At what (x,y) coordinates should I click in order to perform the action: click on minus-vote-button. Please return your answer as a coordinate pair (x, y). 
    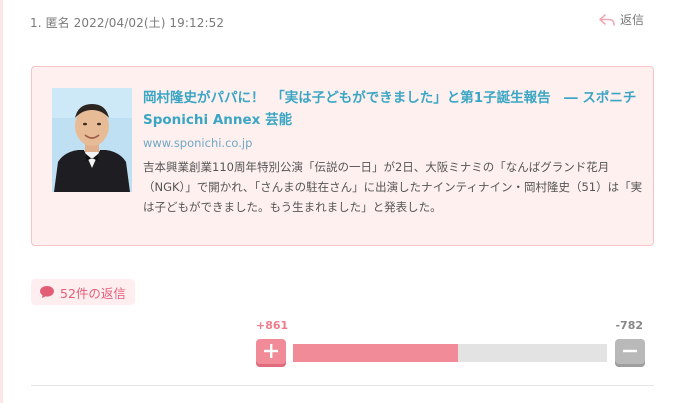
    Looking at the image, I should click on (630, 353).